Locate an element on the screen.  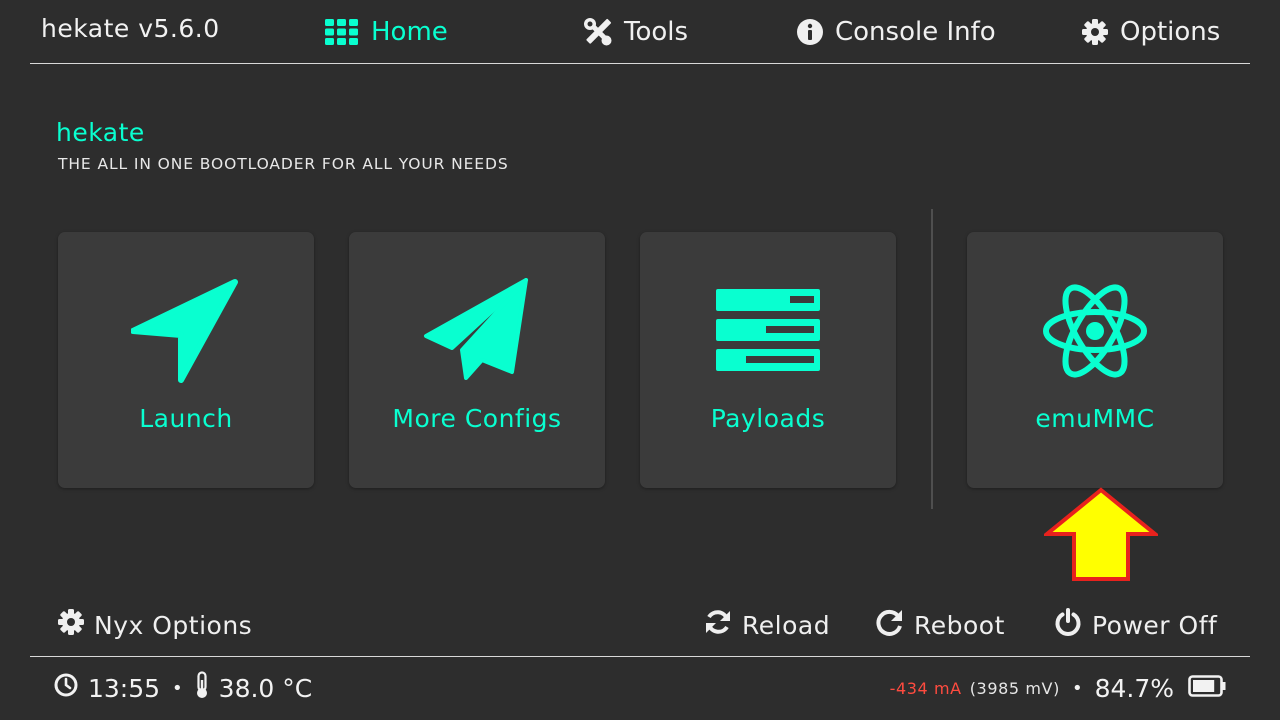
reload-button: Reload is located at coordinates (767, 625).